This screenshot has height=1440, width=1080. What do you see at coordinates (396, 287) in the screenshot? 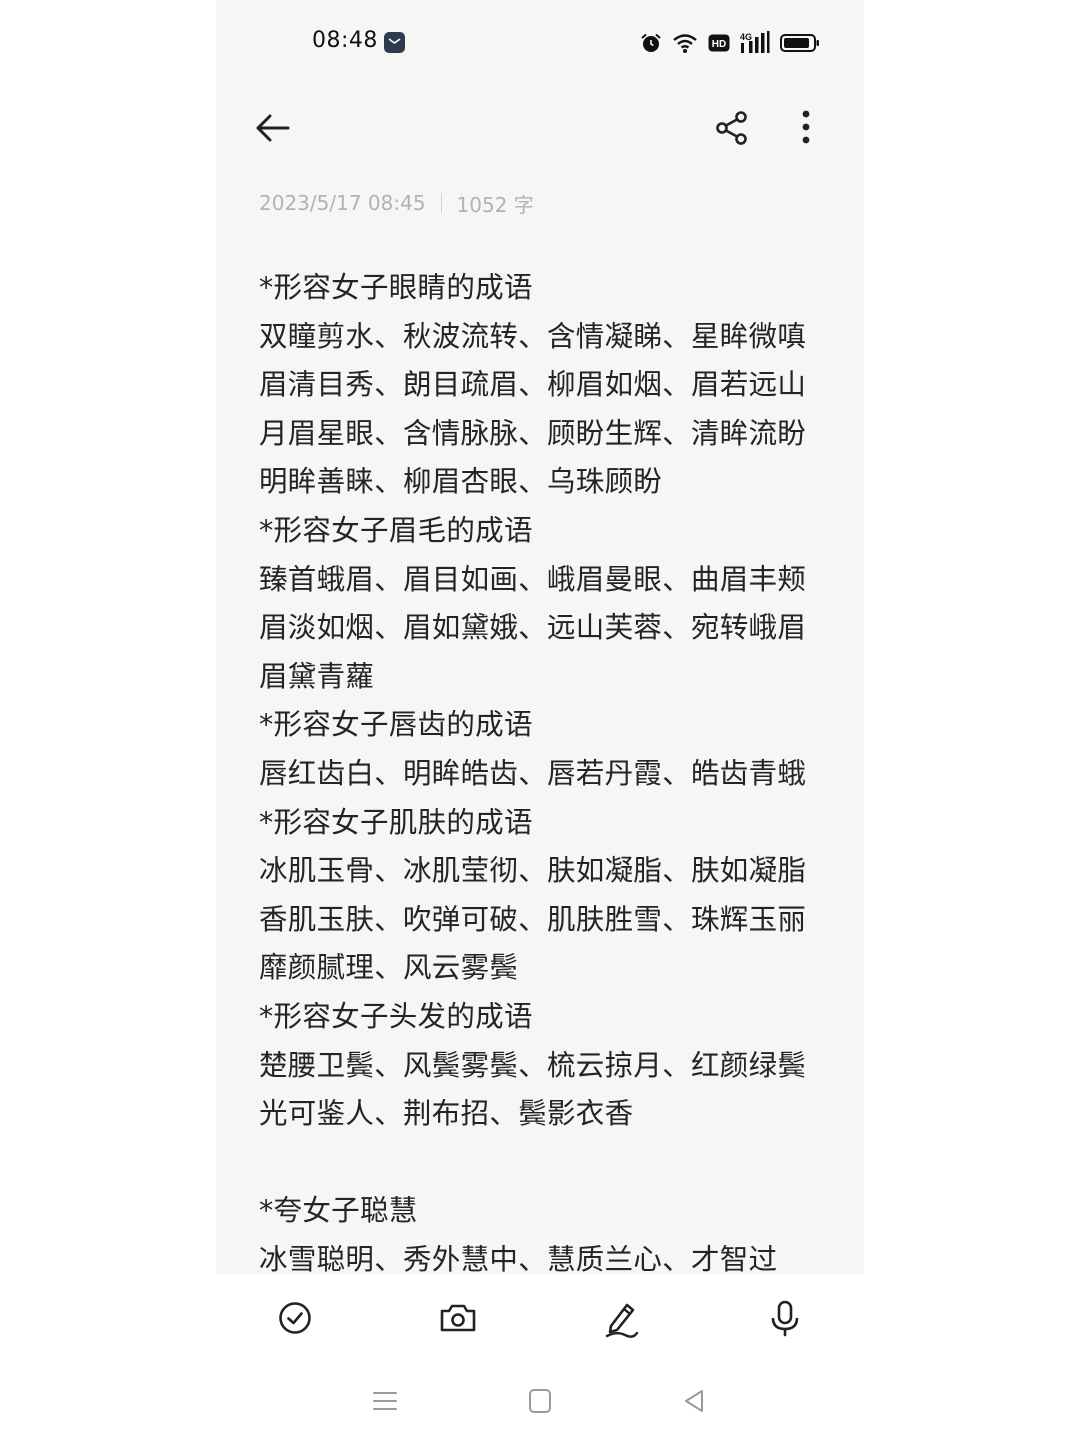
I see `note-line: *形容女子眼睛的成语` at bounding box center [396, 287].